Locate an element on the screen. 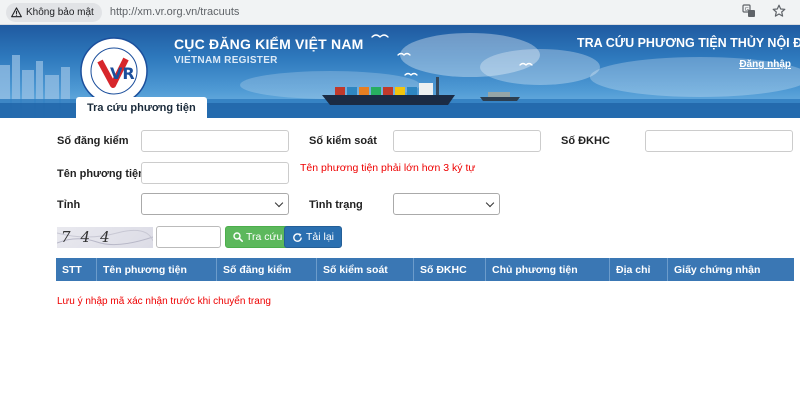 The height and width of the screenshot is (407, 800). col-owner: Chủ phương tiện is located at coordinates (548, 269).